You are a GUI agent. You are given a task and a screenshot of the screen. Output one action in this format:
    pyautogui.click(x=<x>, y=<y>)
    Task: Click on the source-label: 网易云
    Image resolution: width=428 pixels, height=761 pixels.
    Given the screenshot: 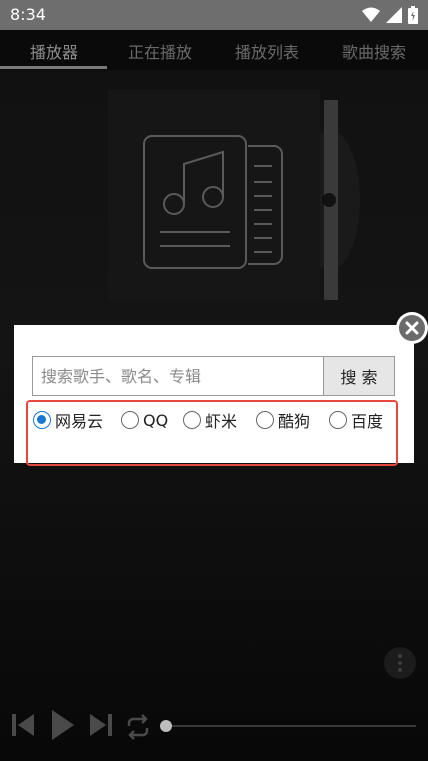 What is the action you would take?
    pyautogui.click(x=79, y=421)
    